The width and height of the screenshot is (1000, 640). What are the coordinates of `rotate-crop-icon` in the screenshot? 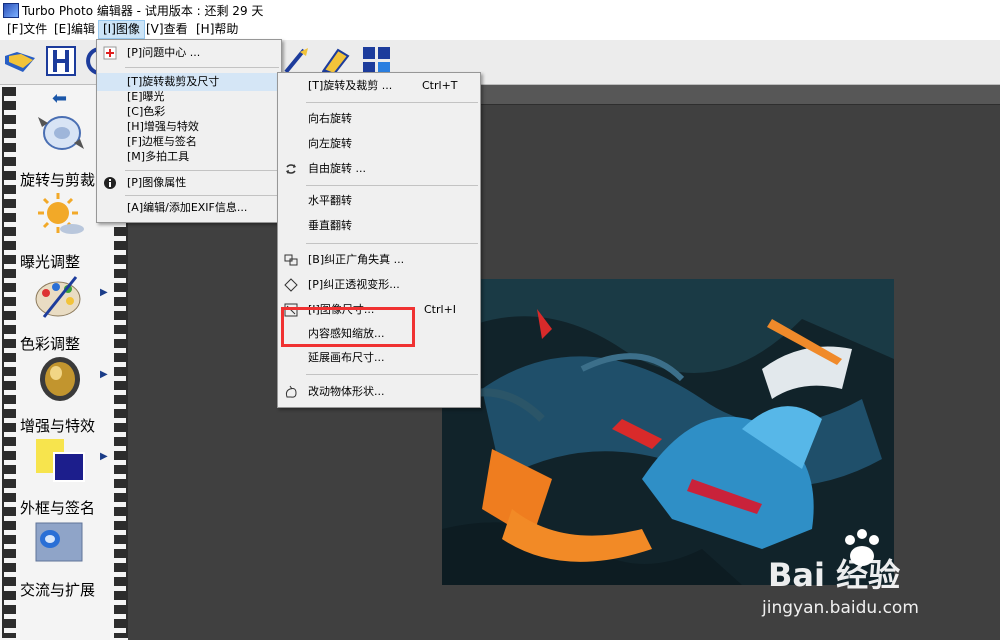 It's located at (61, 133).